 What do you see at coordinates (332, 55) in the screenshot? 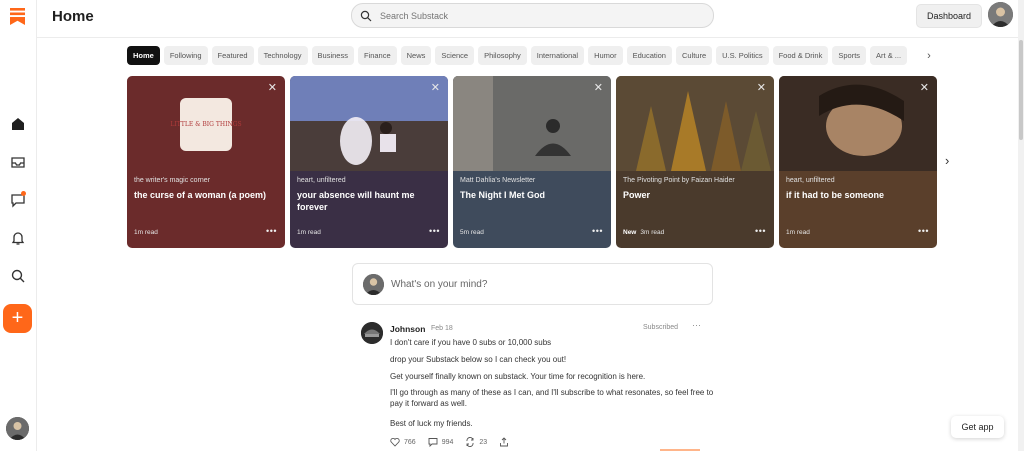
I see `category-chip: Business` at bounding box center [332, 55].